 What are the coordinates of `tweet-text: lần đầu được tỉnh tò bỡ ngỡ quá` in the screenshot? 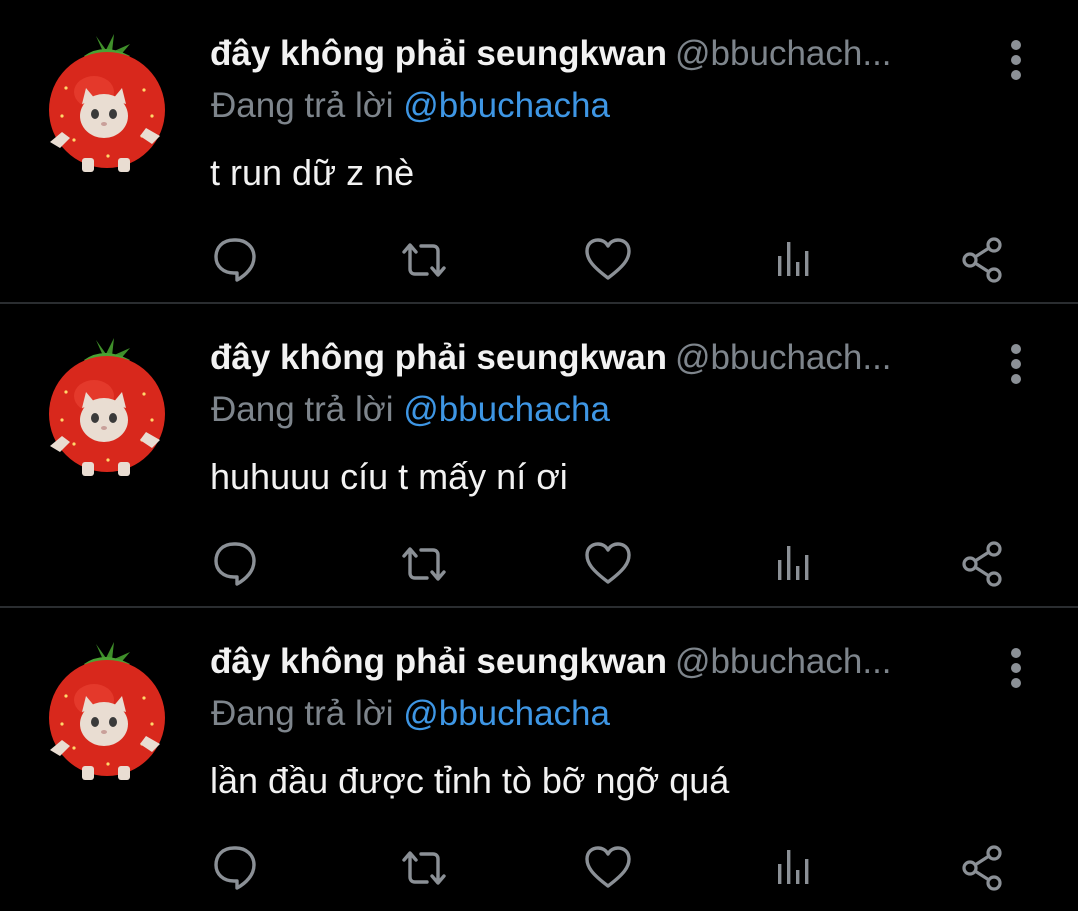 It's located at (470, 780).